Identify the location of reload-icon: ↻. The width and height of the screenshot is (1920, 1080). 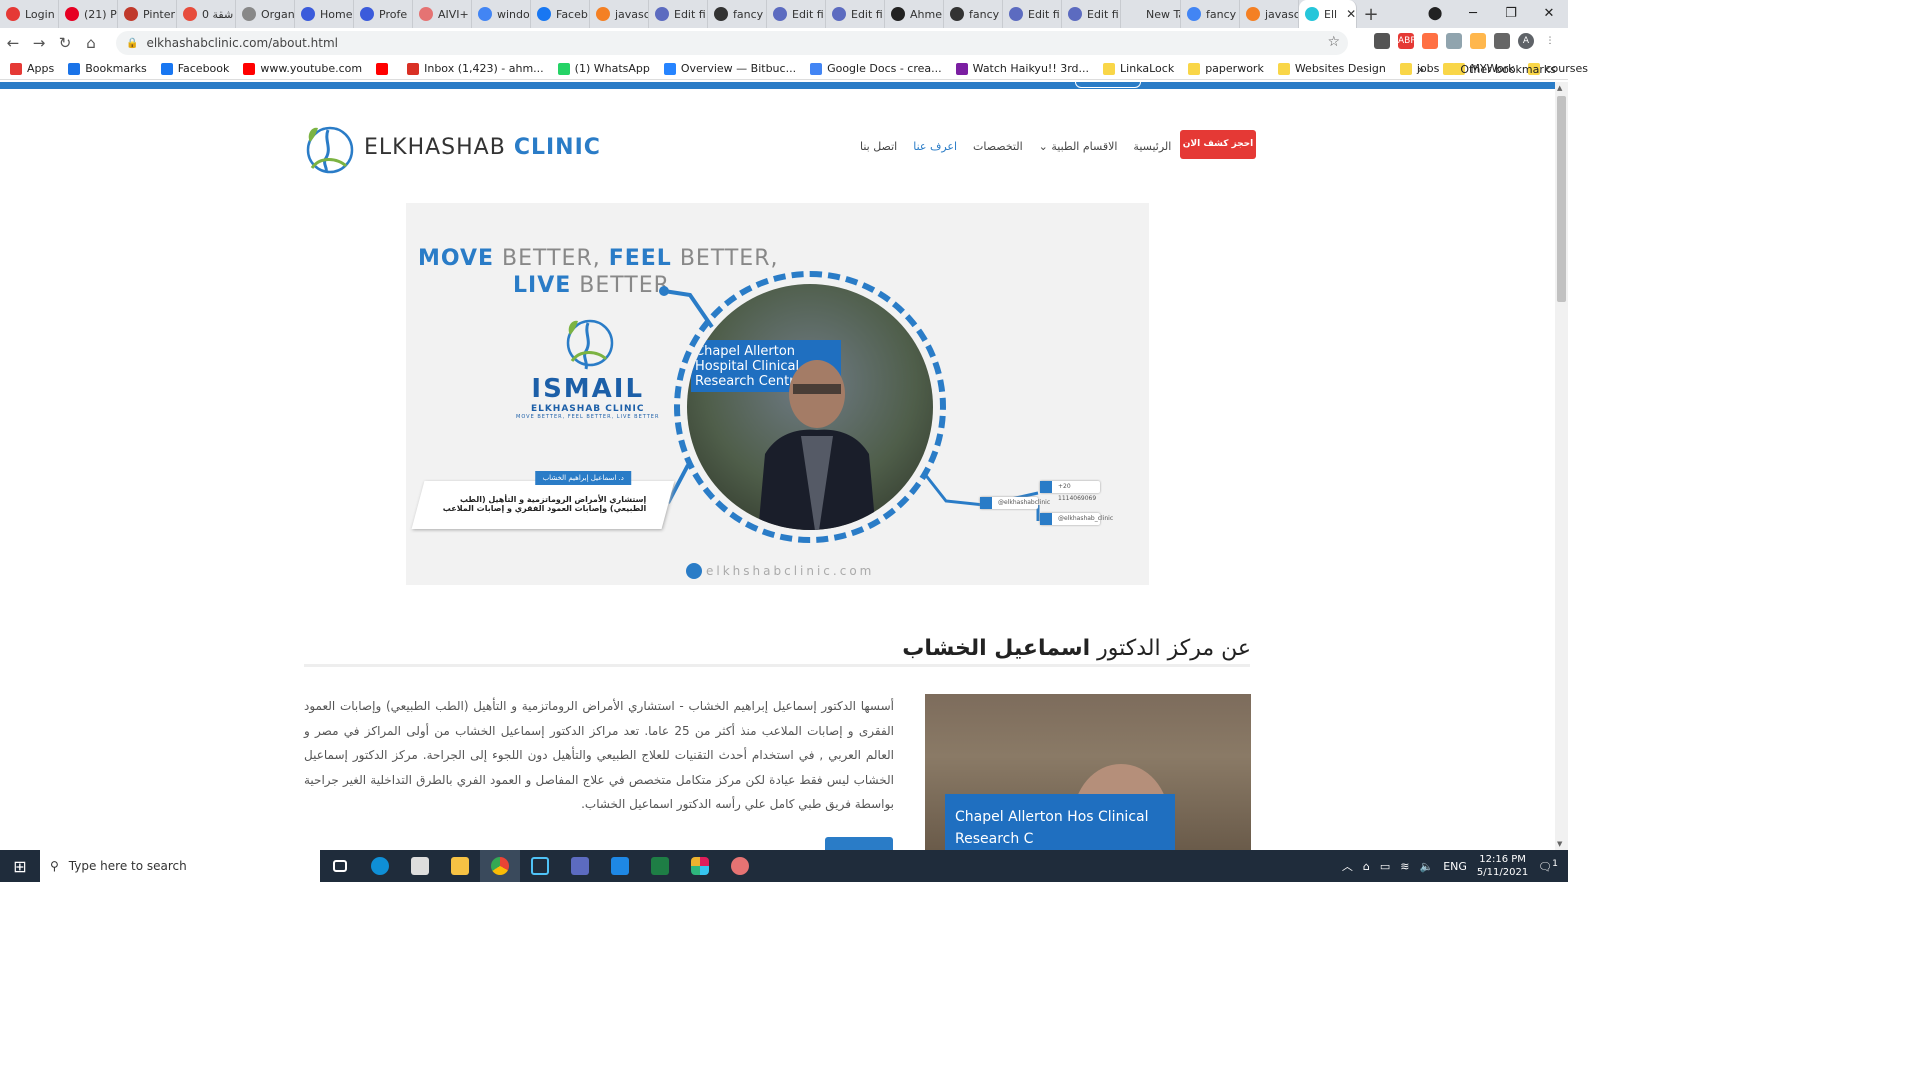
(65, 43).